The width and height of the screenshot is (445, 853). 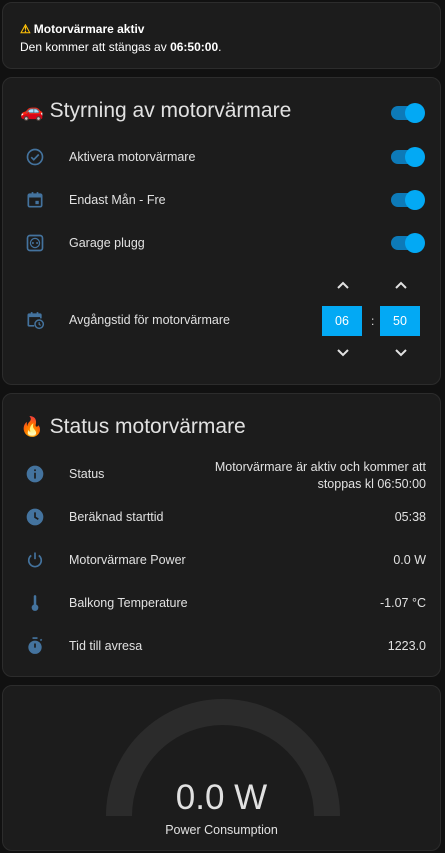 What do you see at coordinates (221, 517) in the screenshot?
I see `starttime-row: Beräknad starttid 05:38` at bounding box center [221, 517].